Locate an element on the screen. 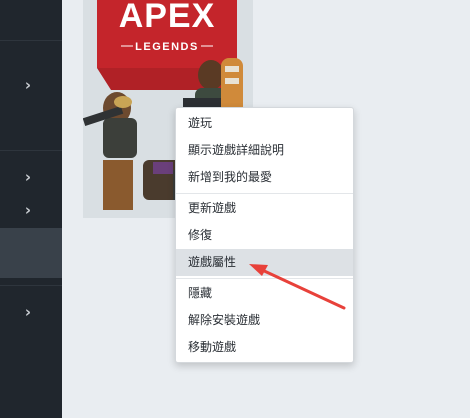 This screenshot has height=418, width=470. sidebar: › › › › is located at coordinates (31, 209).